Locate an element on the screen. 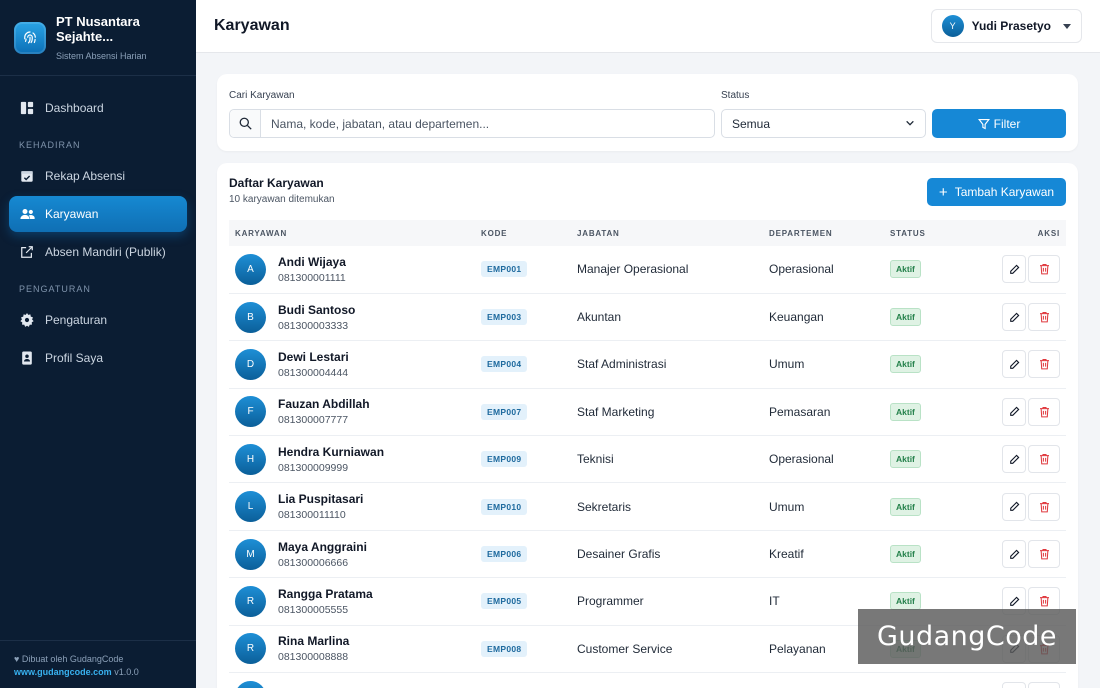 The height and width of the screenshot is (688, 1100). employee-phone: 081300011110 is located at coordinates (312, 515).